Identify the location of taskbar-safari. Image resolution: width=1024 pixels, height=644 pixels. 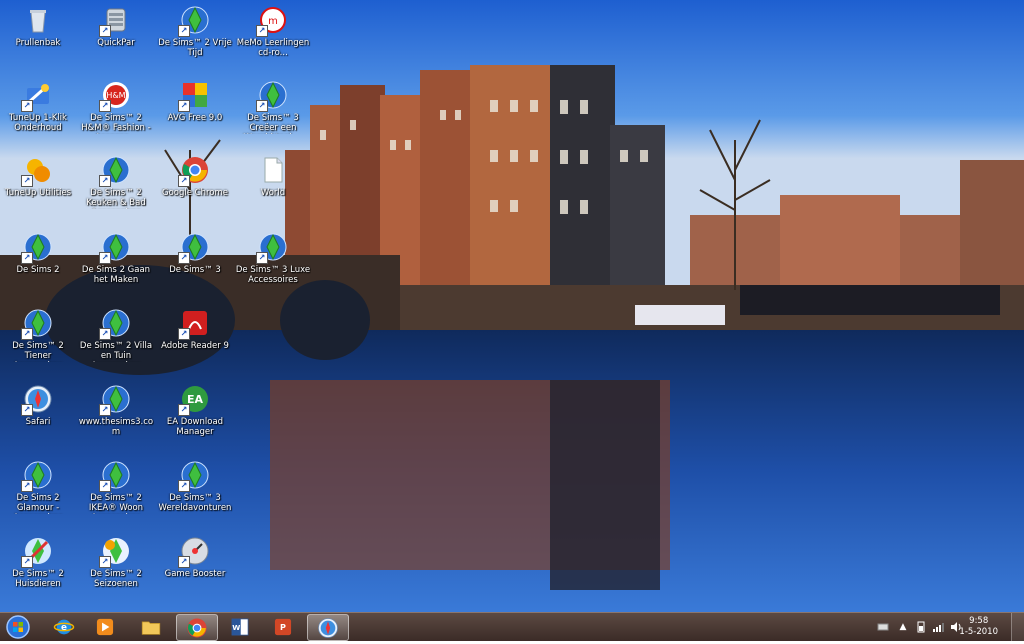
(328, 627).